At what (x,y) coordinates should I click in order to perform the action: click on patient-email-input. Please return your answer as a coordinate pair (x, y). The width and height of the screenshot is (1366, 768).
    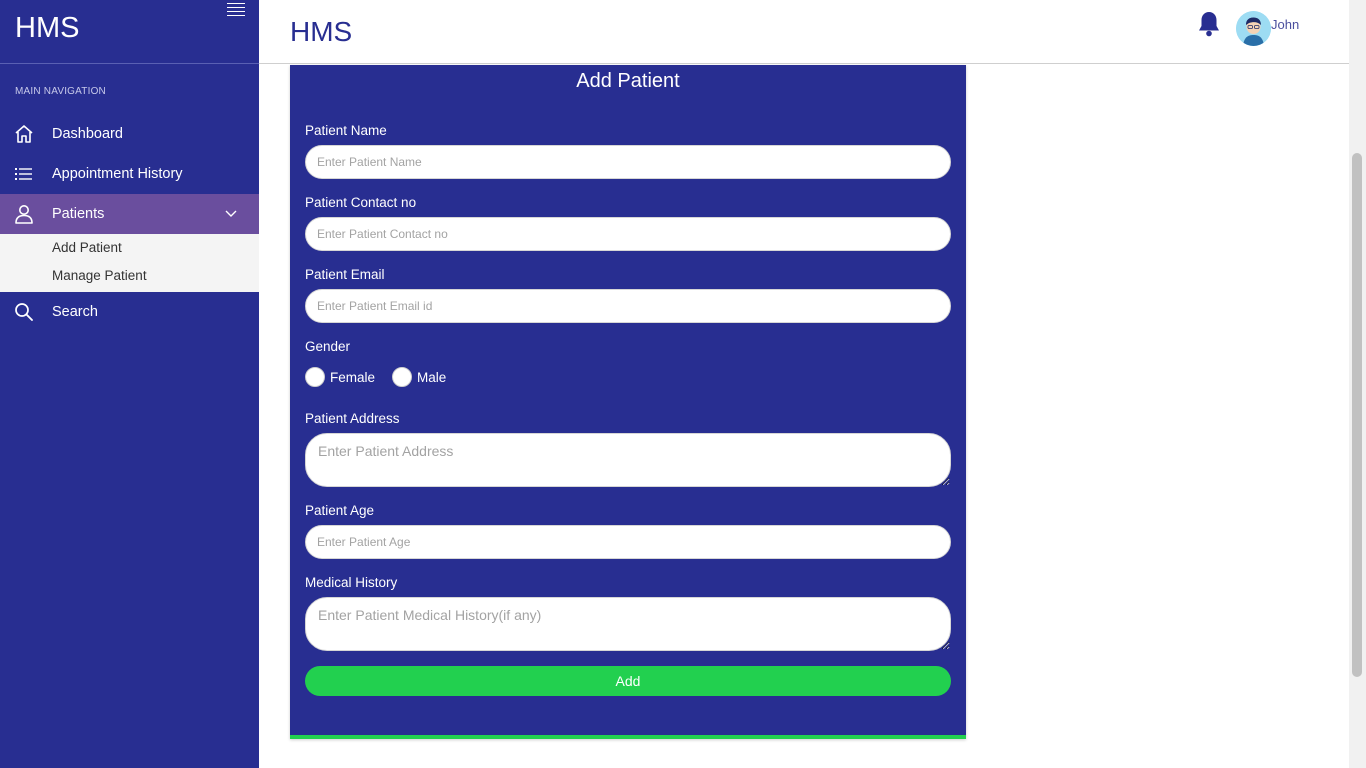
    Looking at the image, I should click on (628, 306).